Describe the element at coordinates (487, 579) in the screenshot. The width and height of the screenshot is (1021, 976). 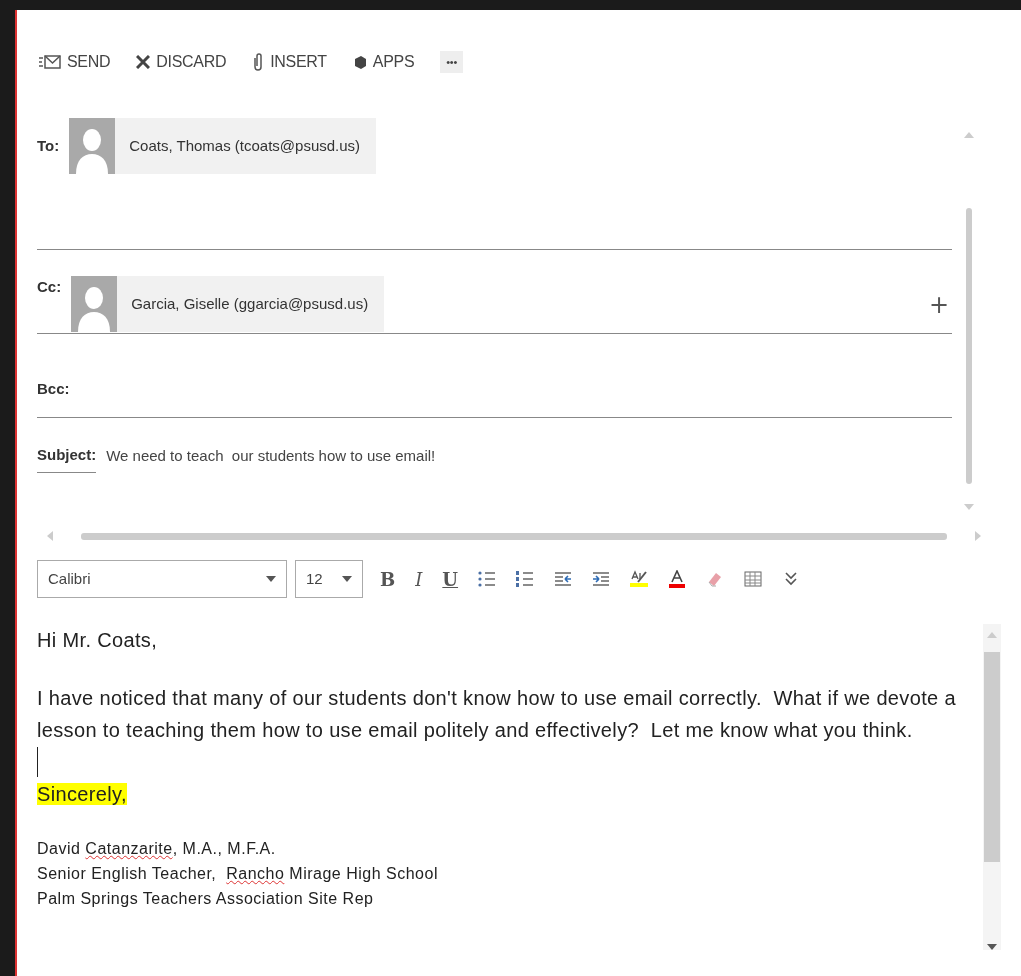
I see `bullet-list-icon` at that location.